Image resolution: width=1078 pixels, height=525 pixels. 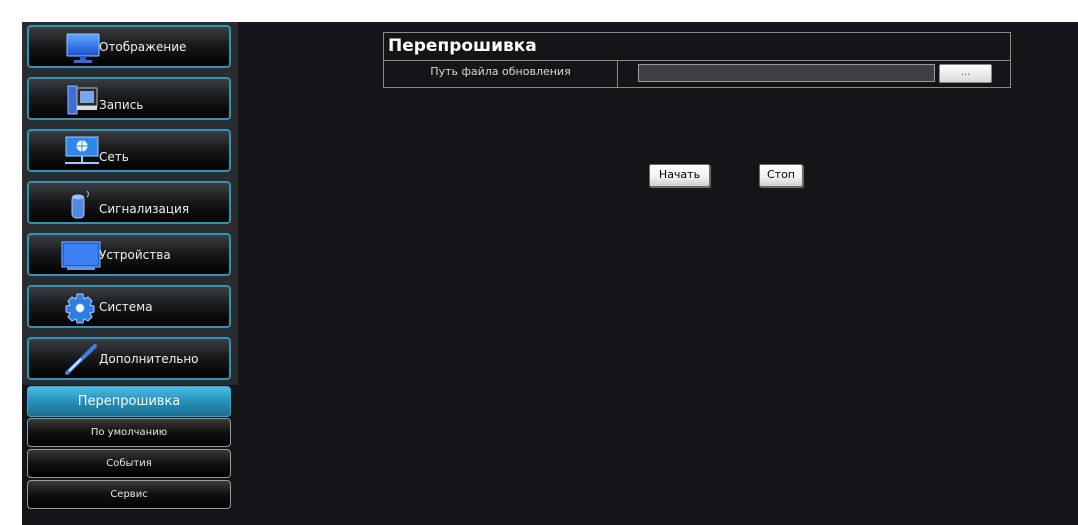 I want to click on gear-icon, so click(x=80, y=308).